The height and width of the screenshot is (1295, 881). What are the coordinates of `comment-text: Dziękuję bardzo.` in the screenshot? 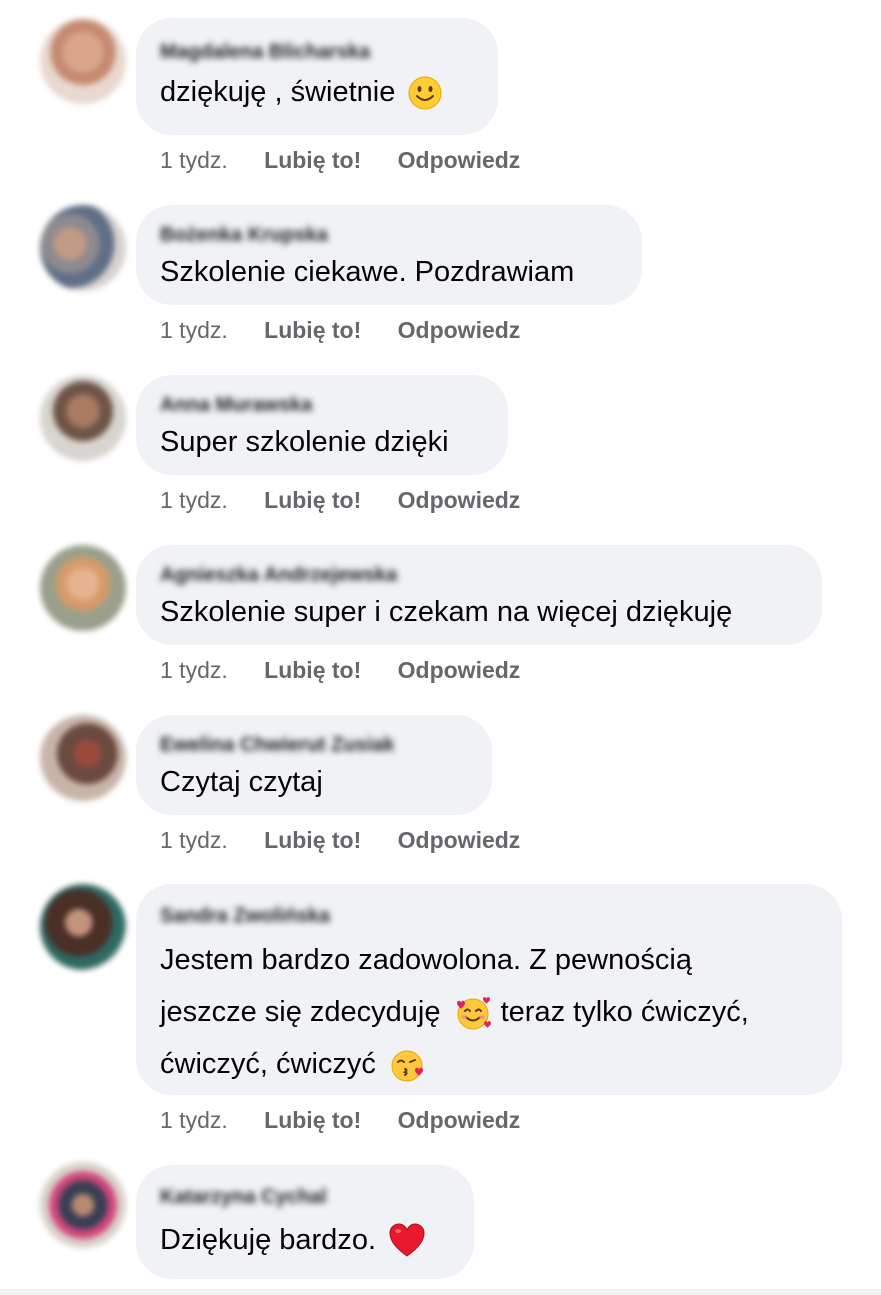 It's located at (305, 1240).